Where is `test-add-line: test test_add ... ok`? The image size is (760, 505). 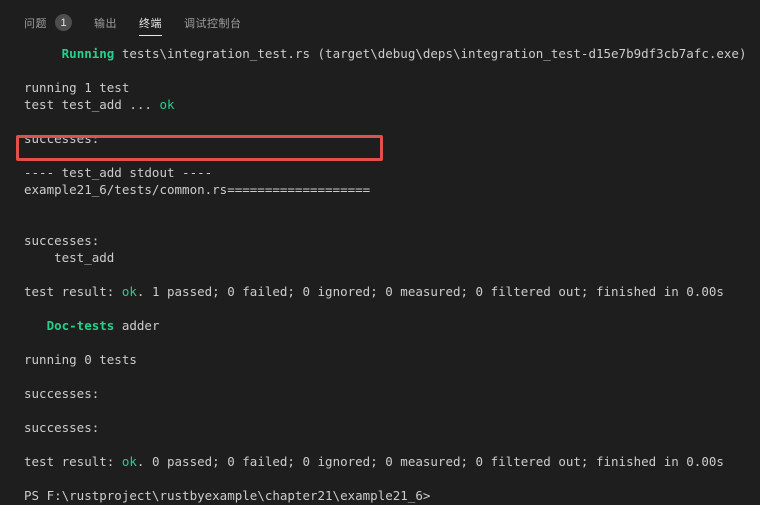 test-add-line: test test_add ... ok is located at coordinates (392, 104).